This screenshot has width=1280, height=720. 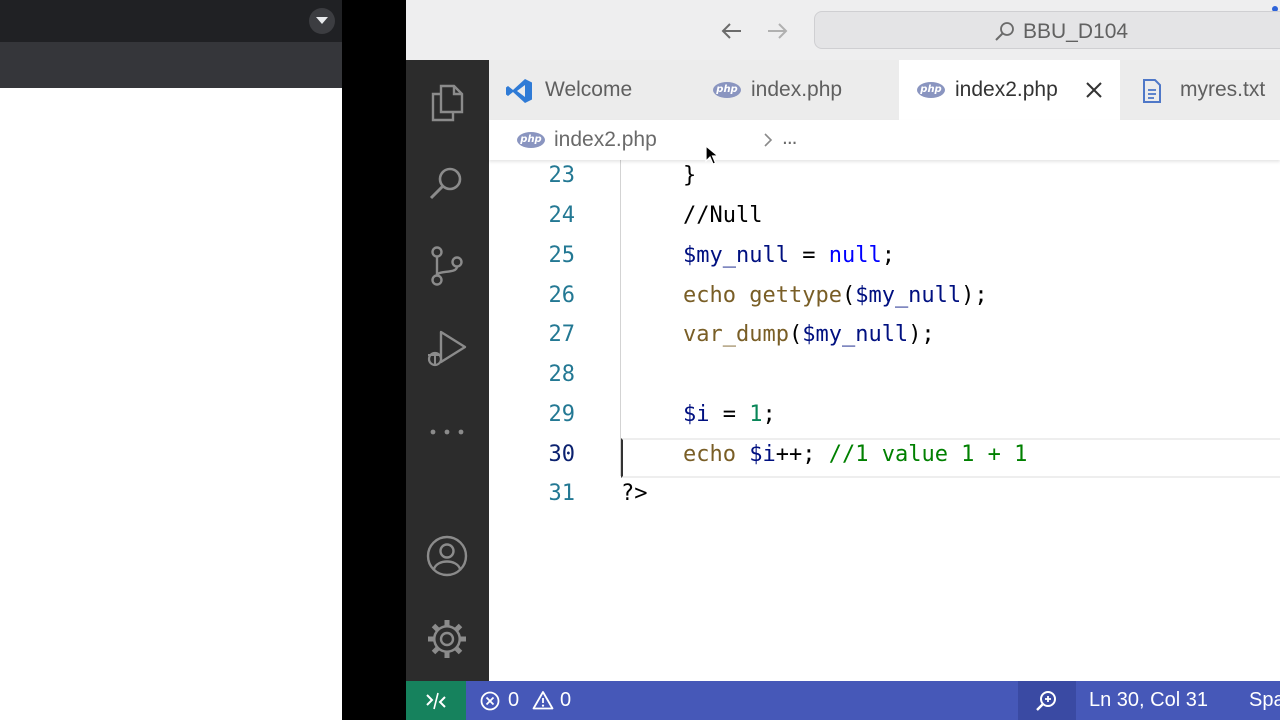 I want to click on line-number: 29, so click(x=562, y=414).